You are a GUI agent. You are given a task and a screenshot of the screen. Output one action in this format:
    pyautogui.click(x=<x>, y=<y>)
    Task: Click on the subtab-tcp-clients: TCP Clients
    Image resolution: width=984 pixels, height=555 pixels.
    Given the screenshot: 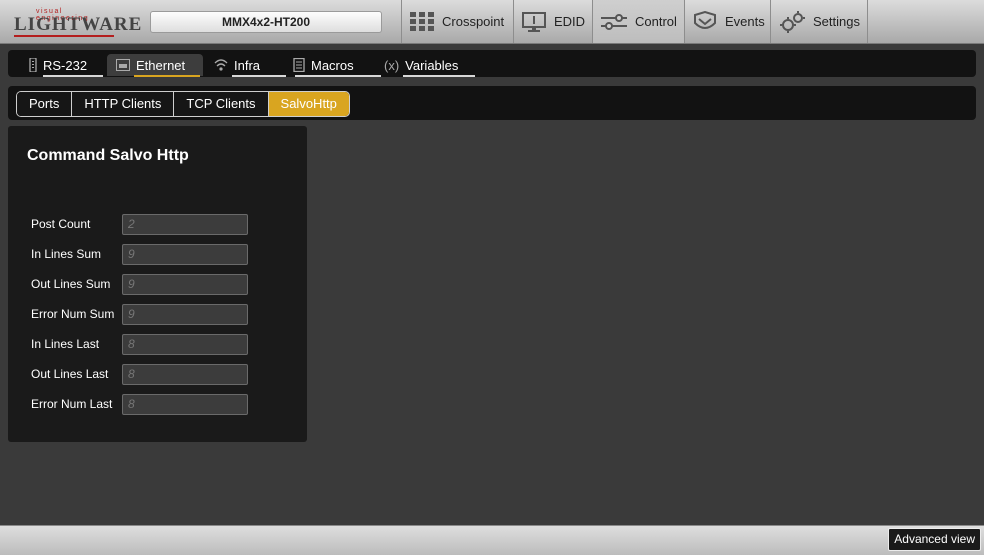 What is the action you would take?
    pyautogui.click(x=221, y=104)
    